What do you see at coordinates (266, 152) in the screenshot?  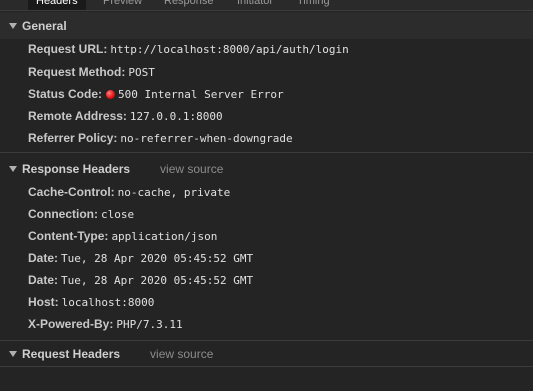 I see `section-divider` at bounding box center [266, 152].